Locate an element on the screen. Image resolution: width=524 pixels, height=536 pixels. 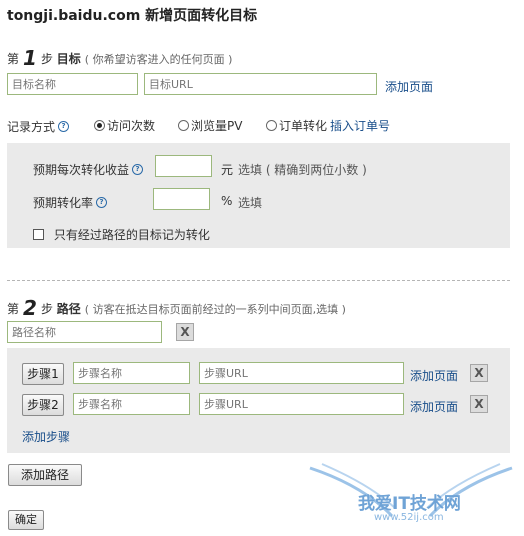
step2-add-page-link: 添加页面 is located at coordinates (434, 406).